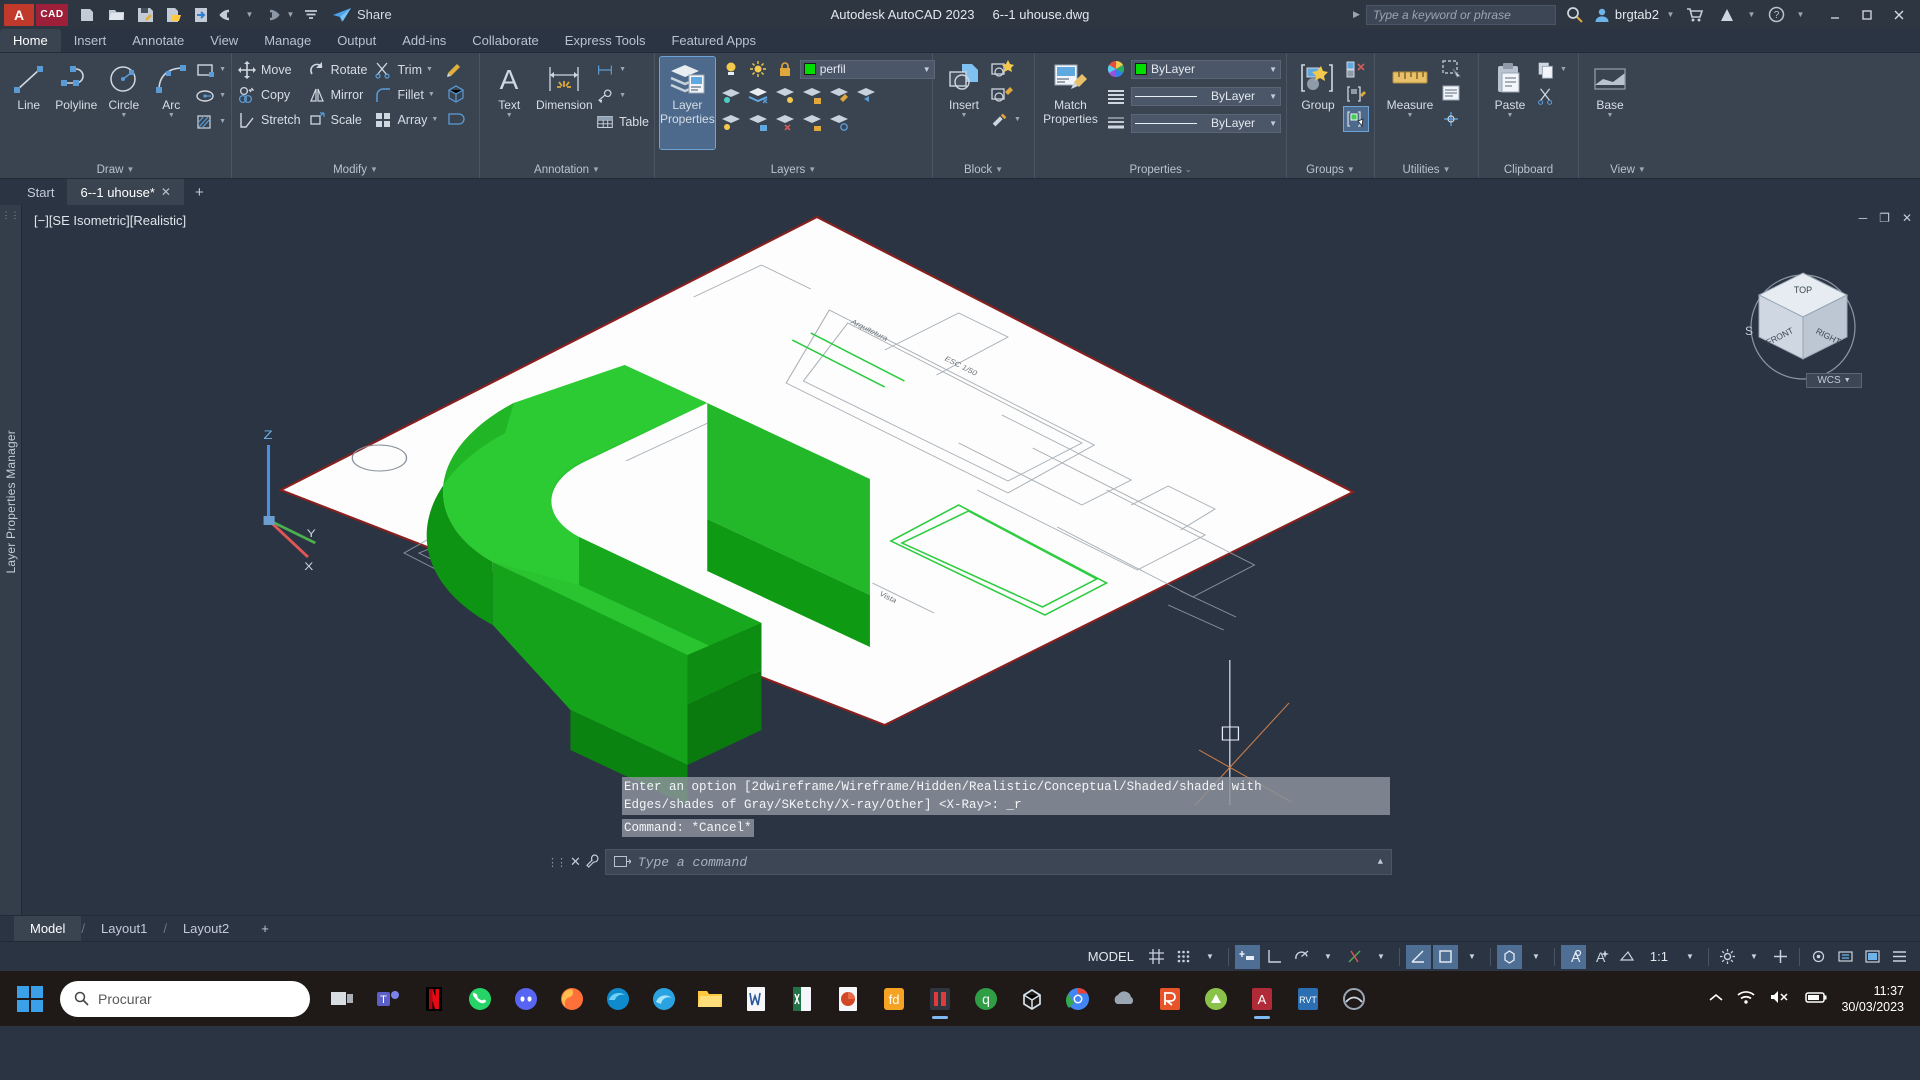 The height and width of the screenshot is (1080, 1920). I want to click on taskview-icon, so click(342, 999).